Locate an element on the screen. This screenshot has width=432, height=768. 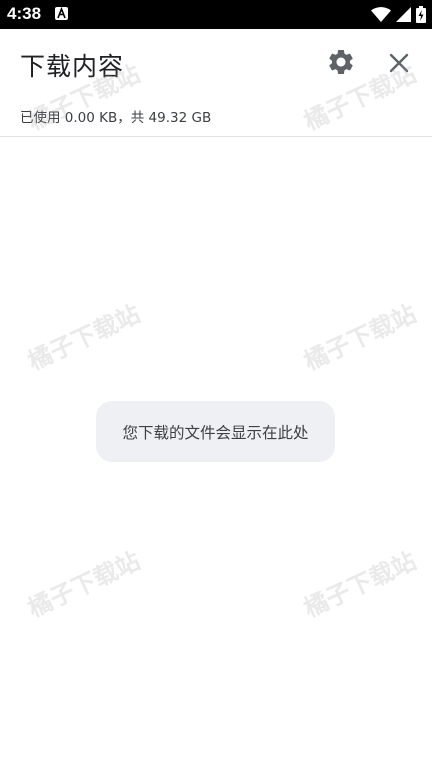
storage-usage-text: 已使用 0.00 KB，共 49.32 GB is located at coordinates (116, 118).